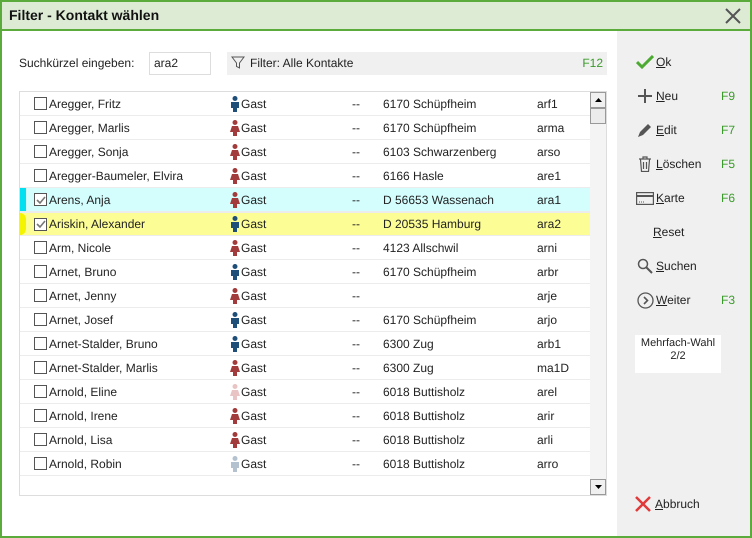 This screenshot has width=752, height=538. What do you see at coordinates (645, 164) in the screenshot?
I see `trash-icon` at bounding box center [645, 164].